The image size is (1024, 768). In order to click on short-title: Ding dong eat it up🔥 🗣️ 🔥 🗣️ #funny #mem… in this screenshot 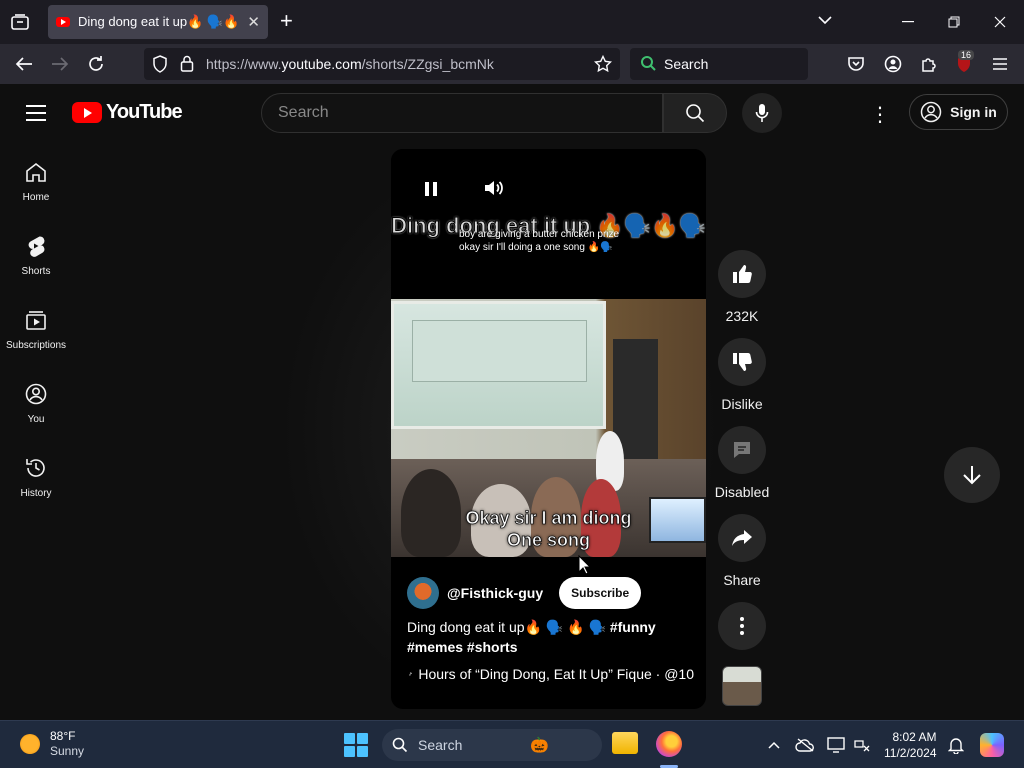, I will do `click(552, 637)`.